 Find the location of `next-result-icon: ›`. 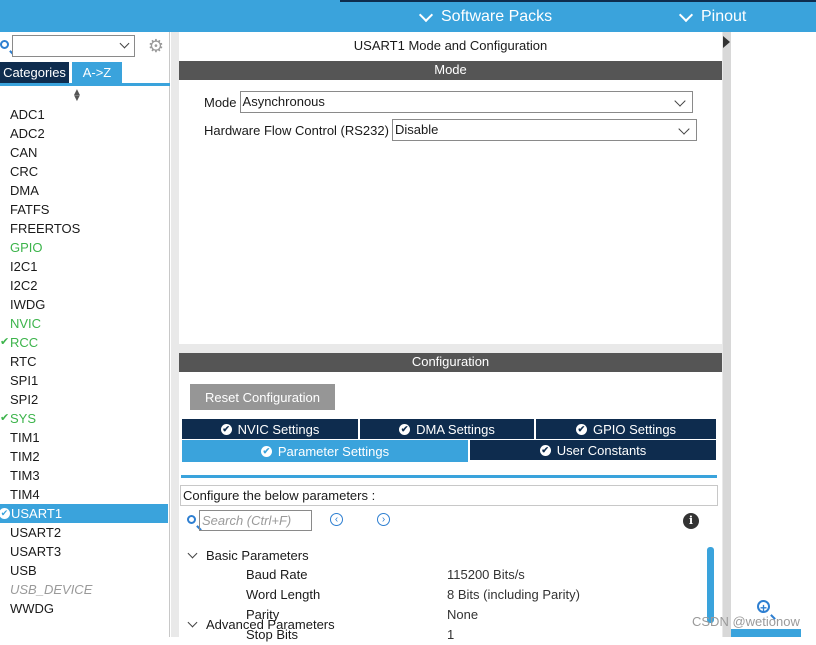

next-result-icon: › is located at coordinates (383, 519).